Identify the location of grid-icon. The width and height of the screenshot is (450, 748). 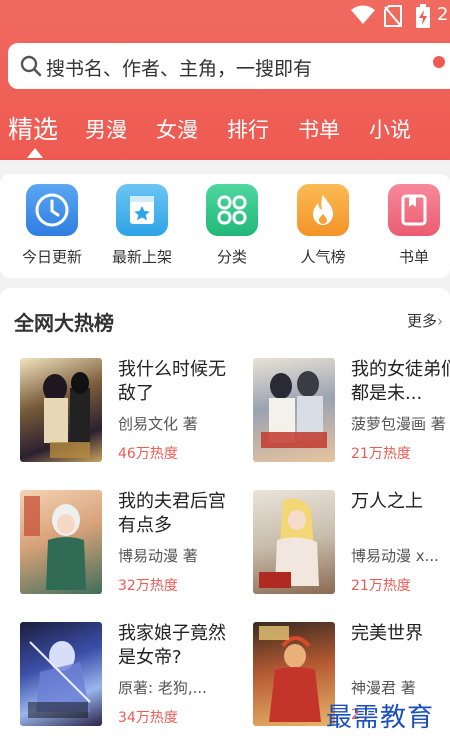
(232, 210).